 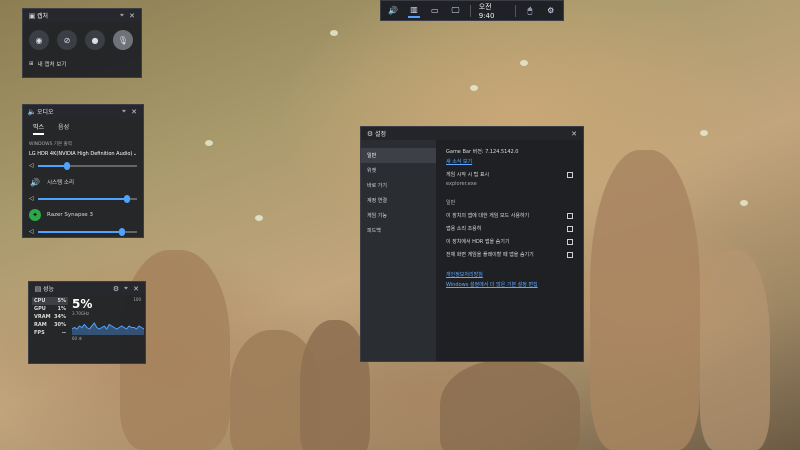 I want to click on graph-scale-max: 100, so click(x=137, y=299).